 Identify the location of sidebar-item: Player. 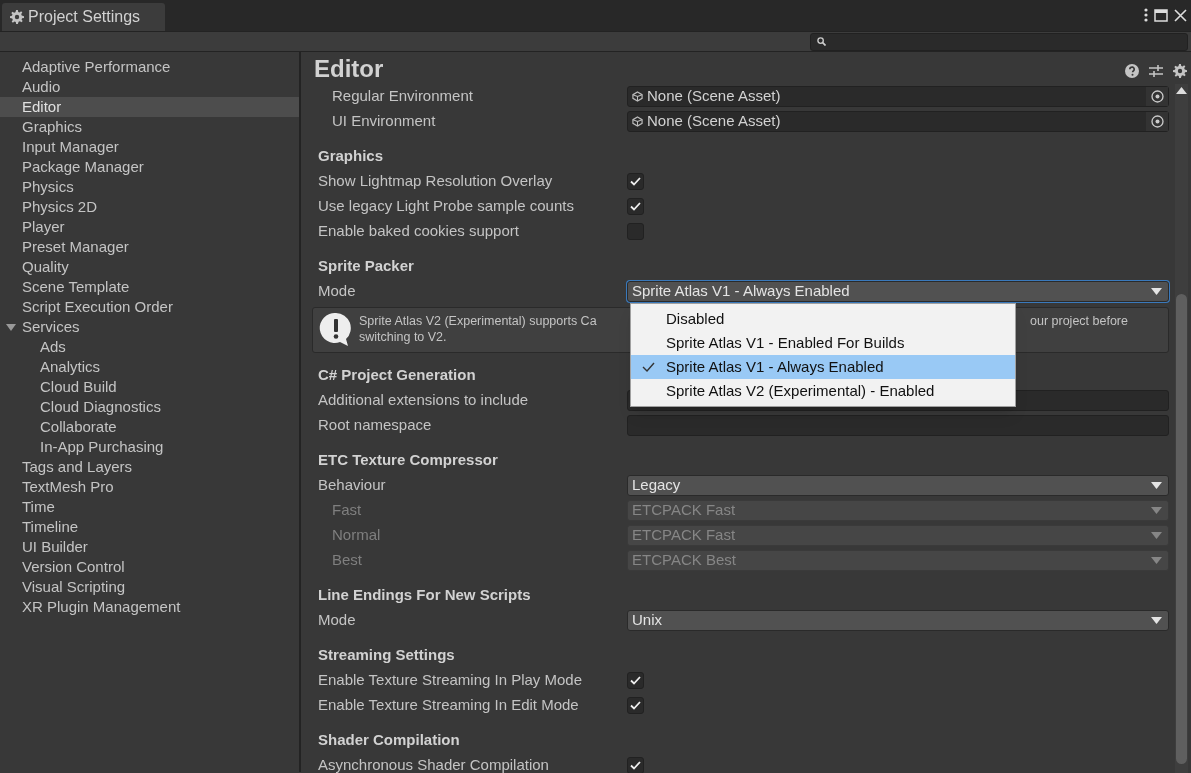
(149, 227).